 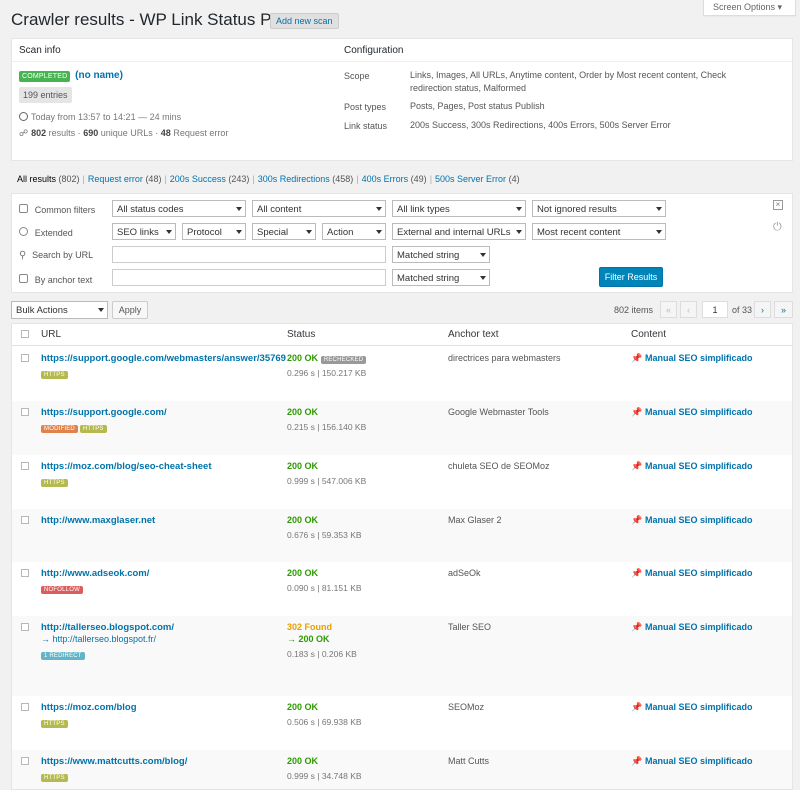 I want to click on redirect-url-link: → http://tallerseo.blogspot.fr/, so click(x=98, y=639).